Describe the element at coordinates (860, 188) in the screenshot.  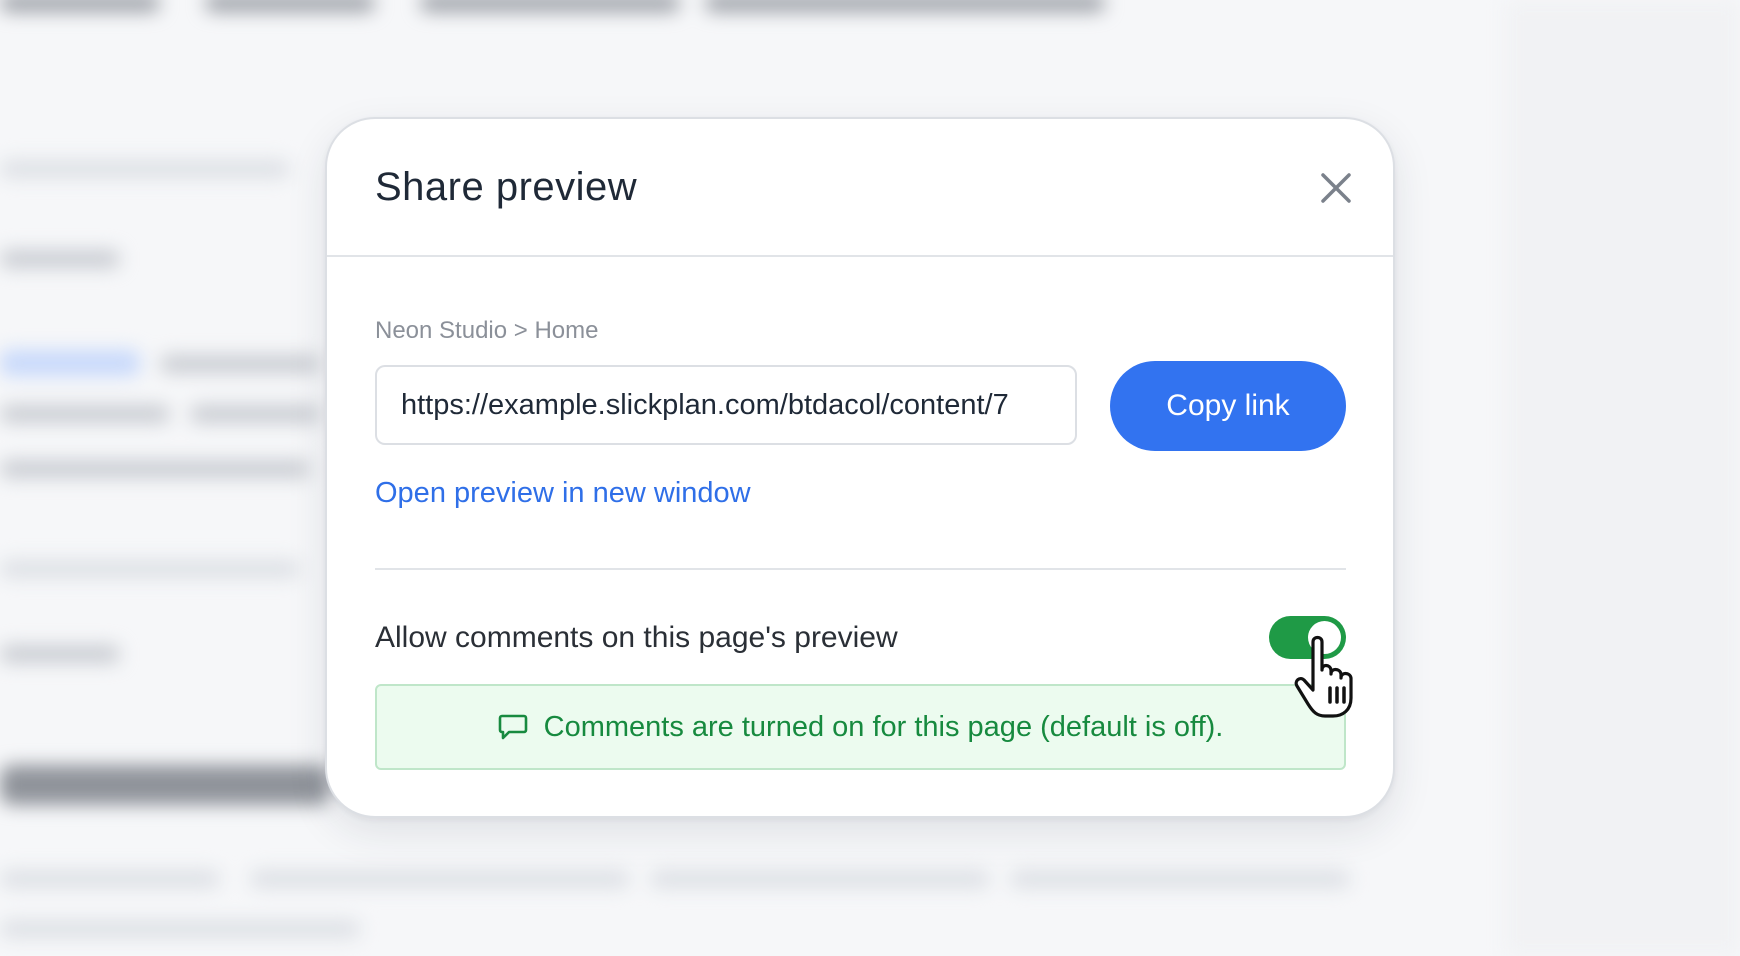
I see `dialog-header: Share preview` at that location.